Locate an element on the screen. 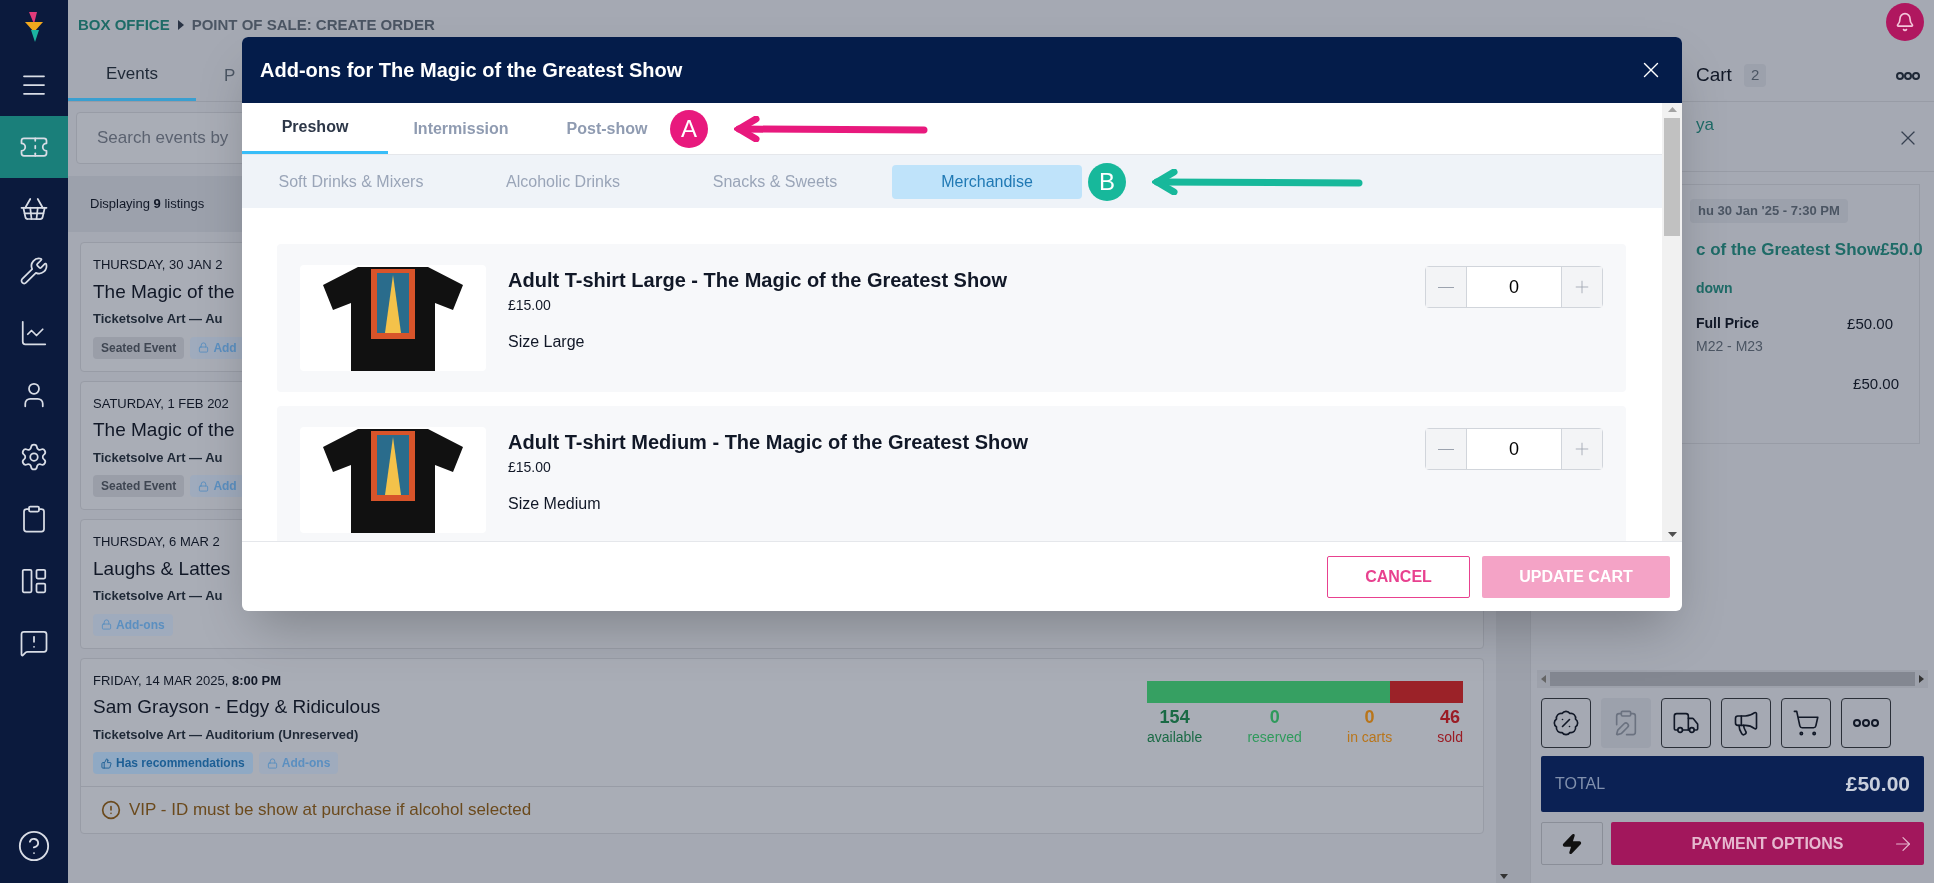 Image resolution: width=1934 pixels, height=883 pixels. event-venue: Ticketsolve Art — Auditorium (Unreserved) is located at coordinates (226, 734).